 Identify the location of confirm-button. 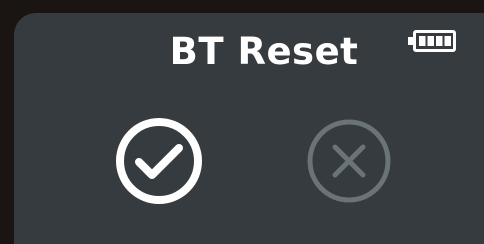
(159, 161).